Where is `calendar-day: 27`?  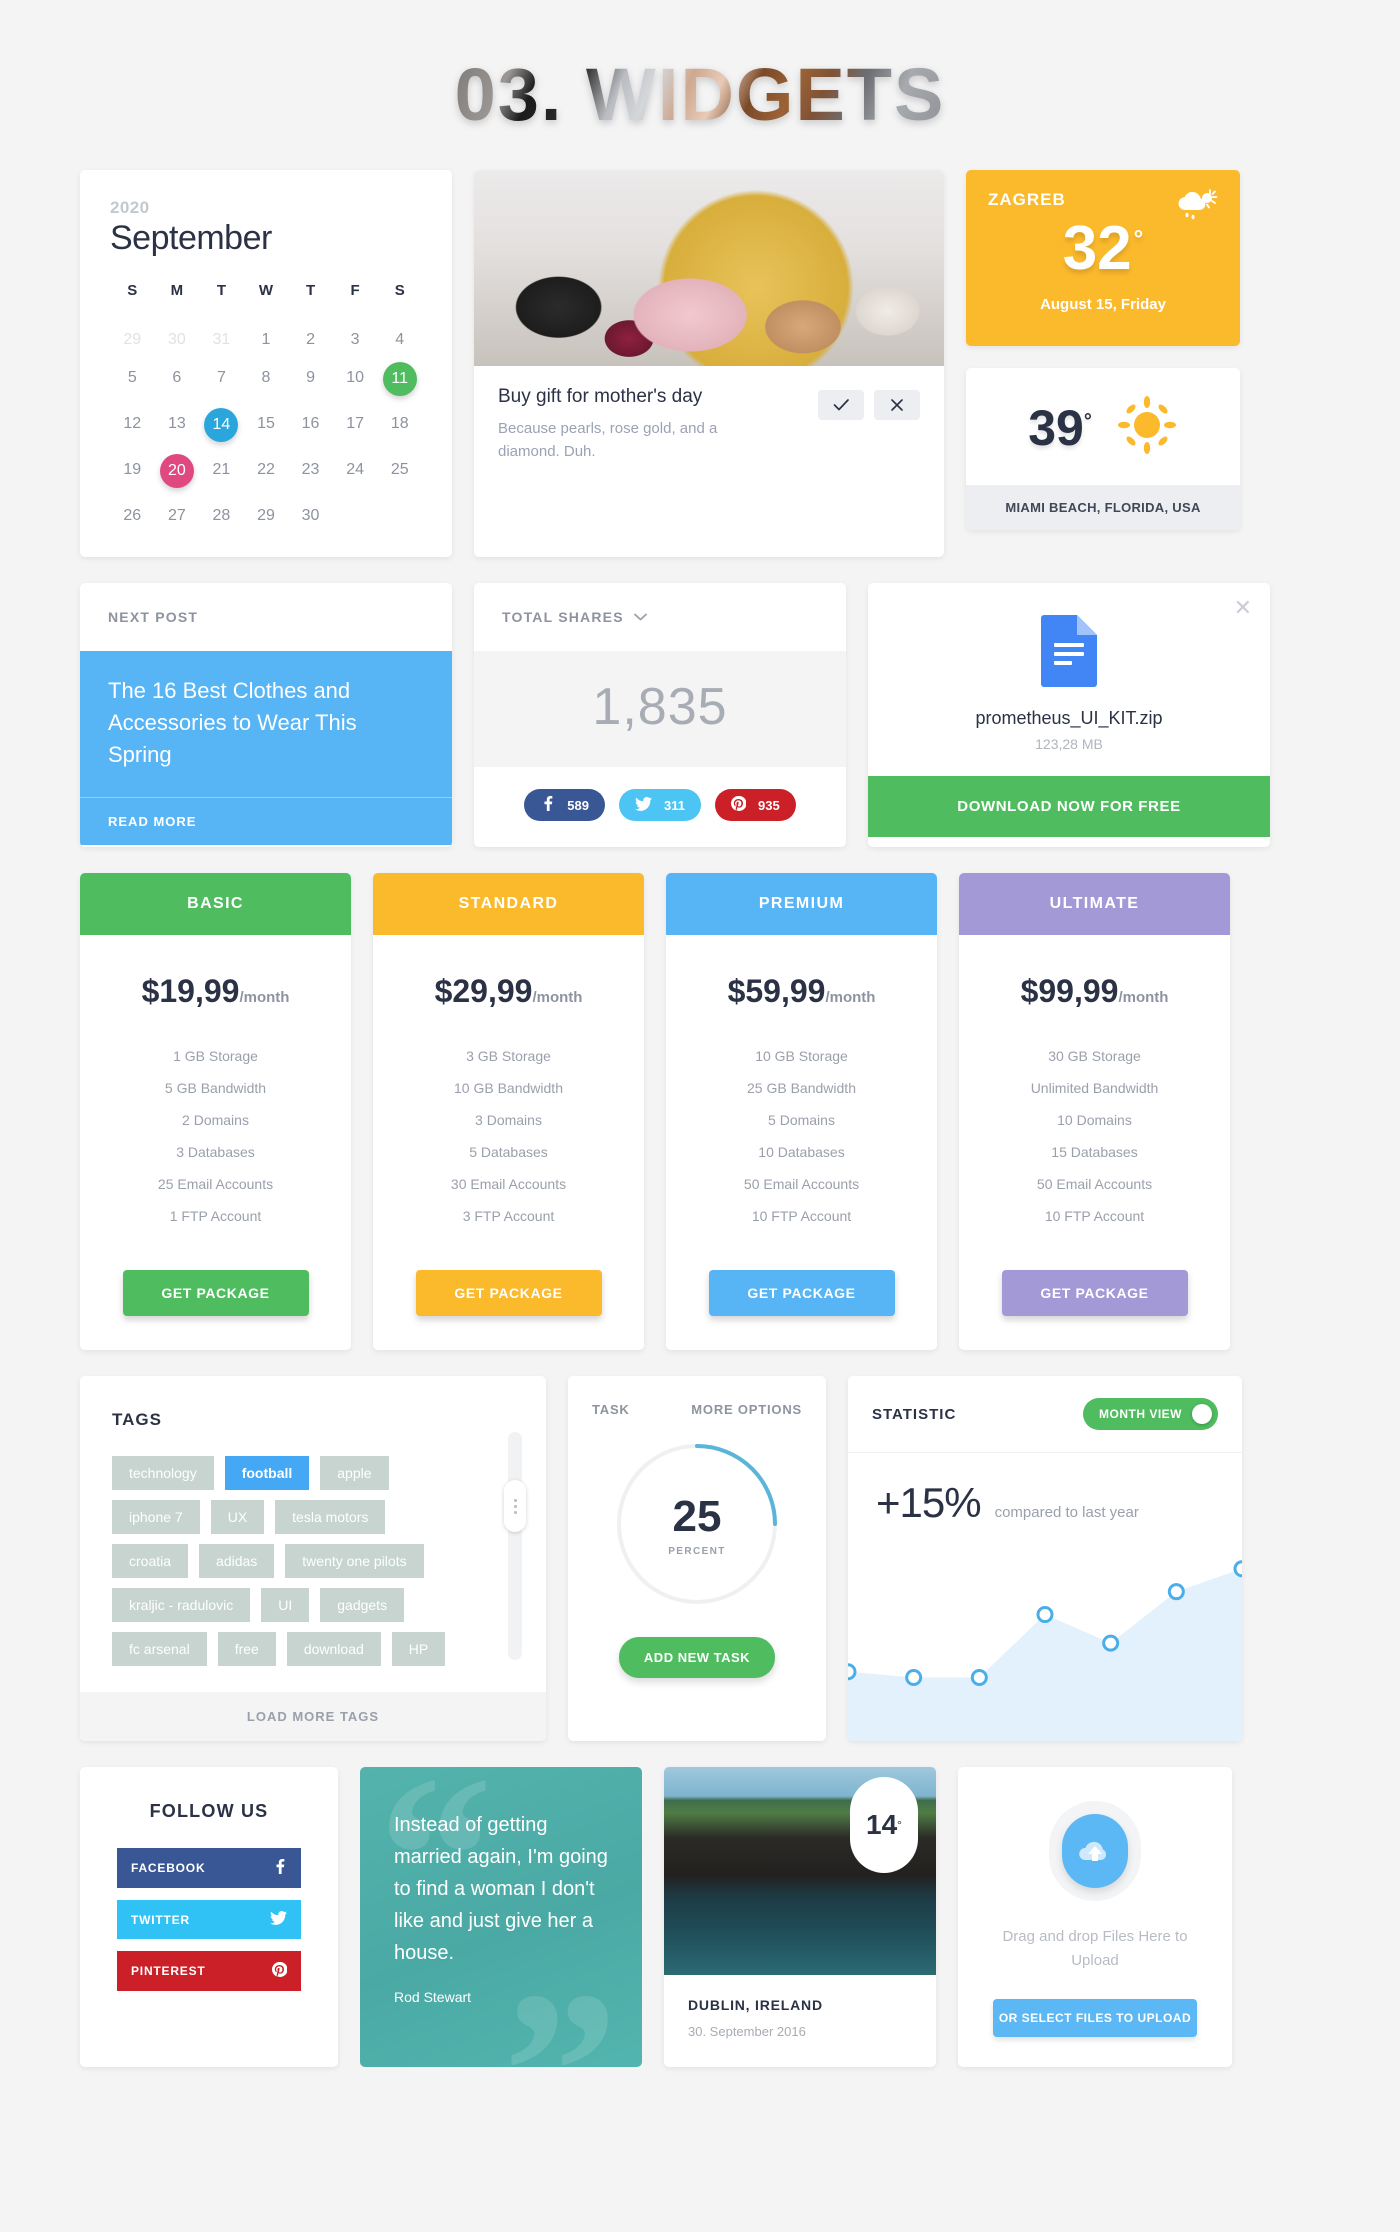
calendar-day: 27 is located at coordinates (177, 516).